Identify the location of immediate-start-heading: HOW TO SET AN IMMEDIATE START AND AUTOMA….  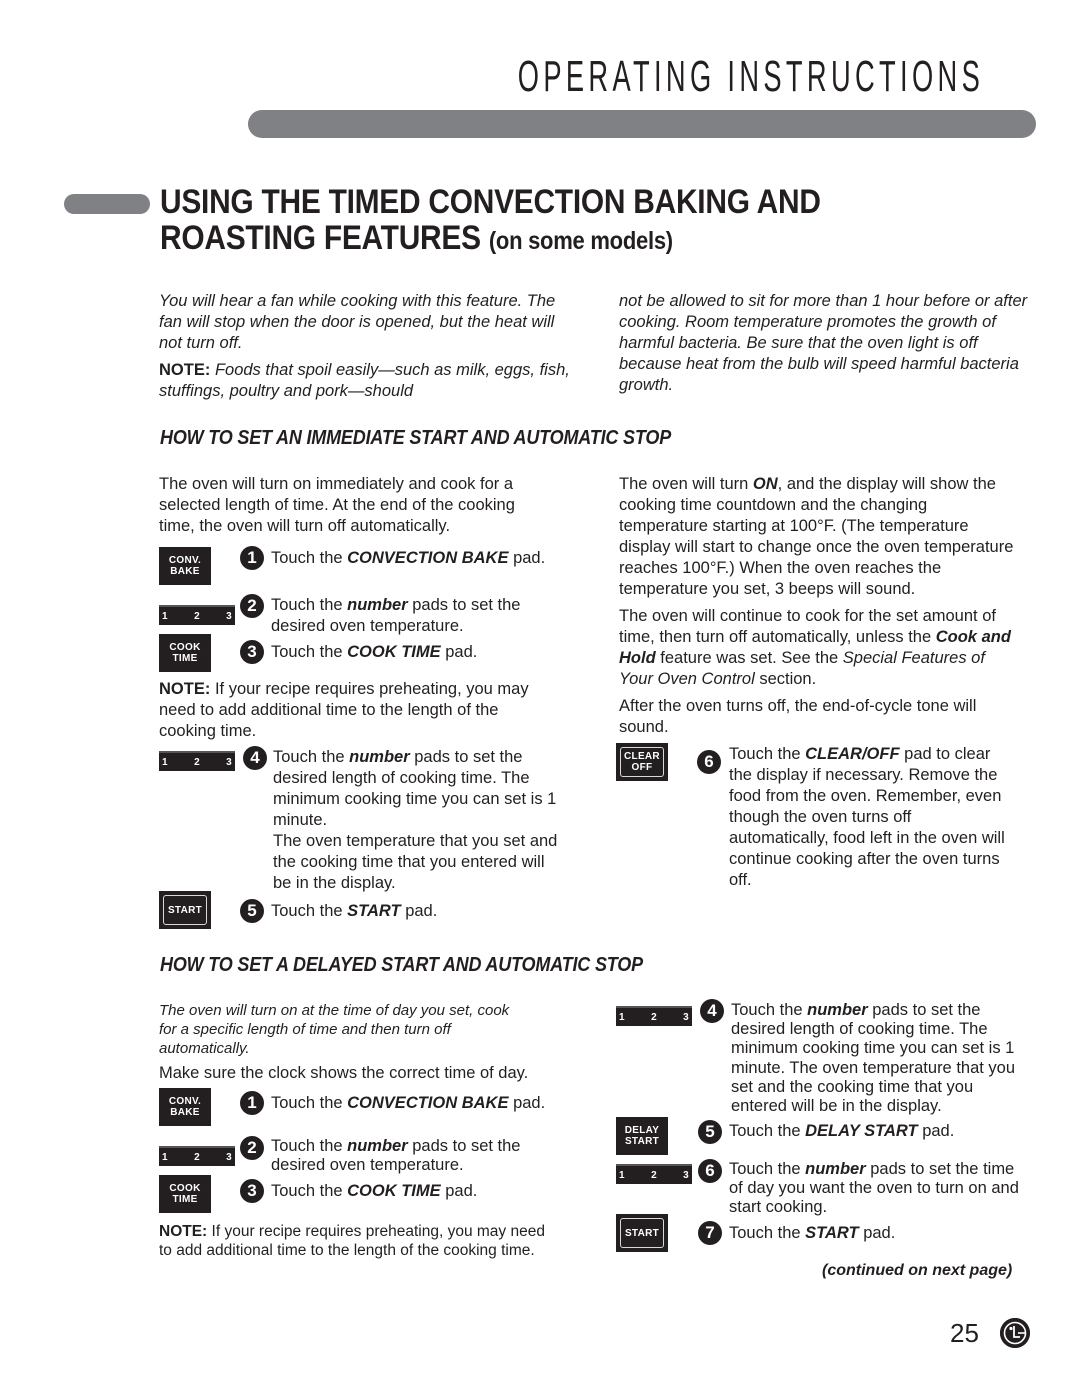
(416, 438).